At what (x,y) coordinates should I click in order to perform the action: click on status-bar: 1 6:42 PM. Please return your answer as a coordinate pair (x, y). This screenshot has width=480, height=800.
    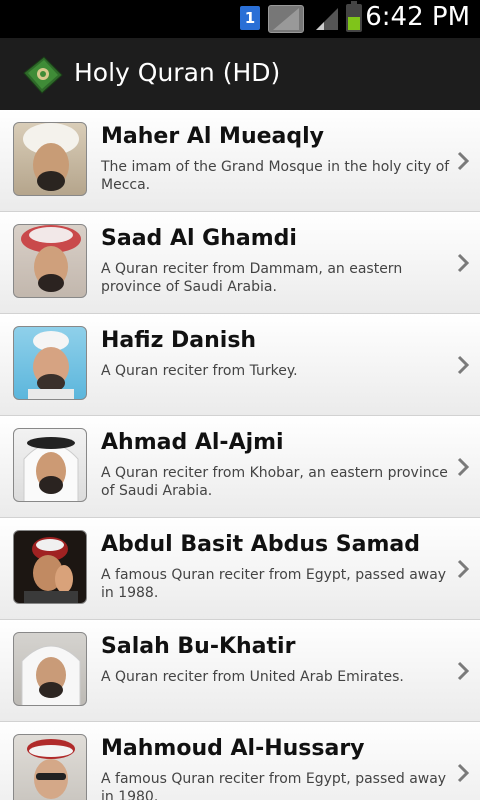
    Looking at the image, I should click on (240, 19).